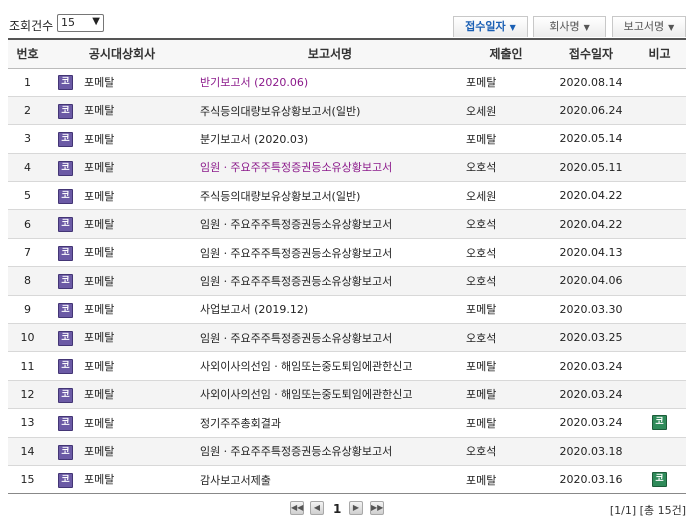 This screenshot has height=525, width=695. Describe the element at coordinates (564, 26) in the screenshot. I see `sort-by-company-label: 회사명` at that location.